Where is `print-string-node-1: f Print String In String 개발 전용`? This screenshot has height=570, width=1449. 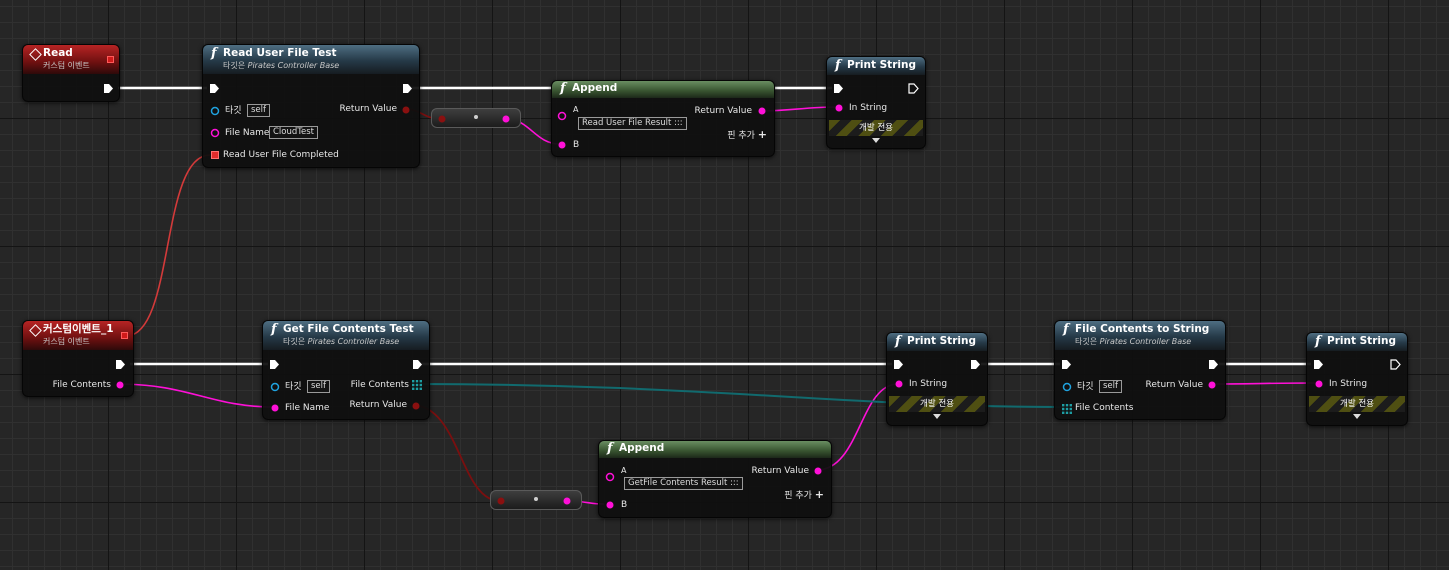
print-string-node-1: f Print String In String 개발 전용 is located at coordinates (876, 102).